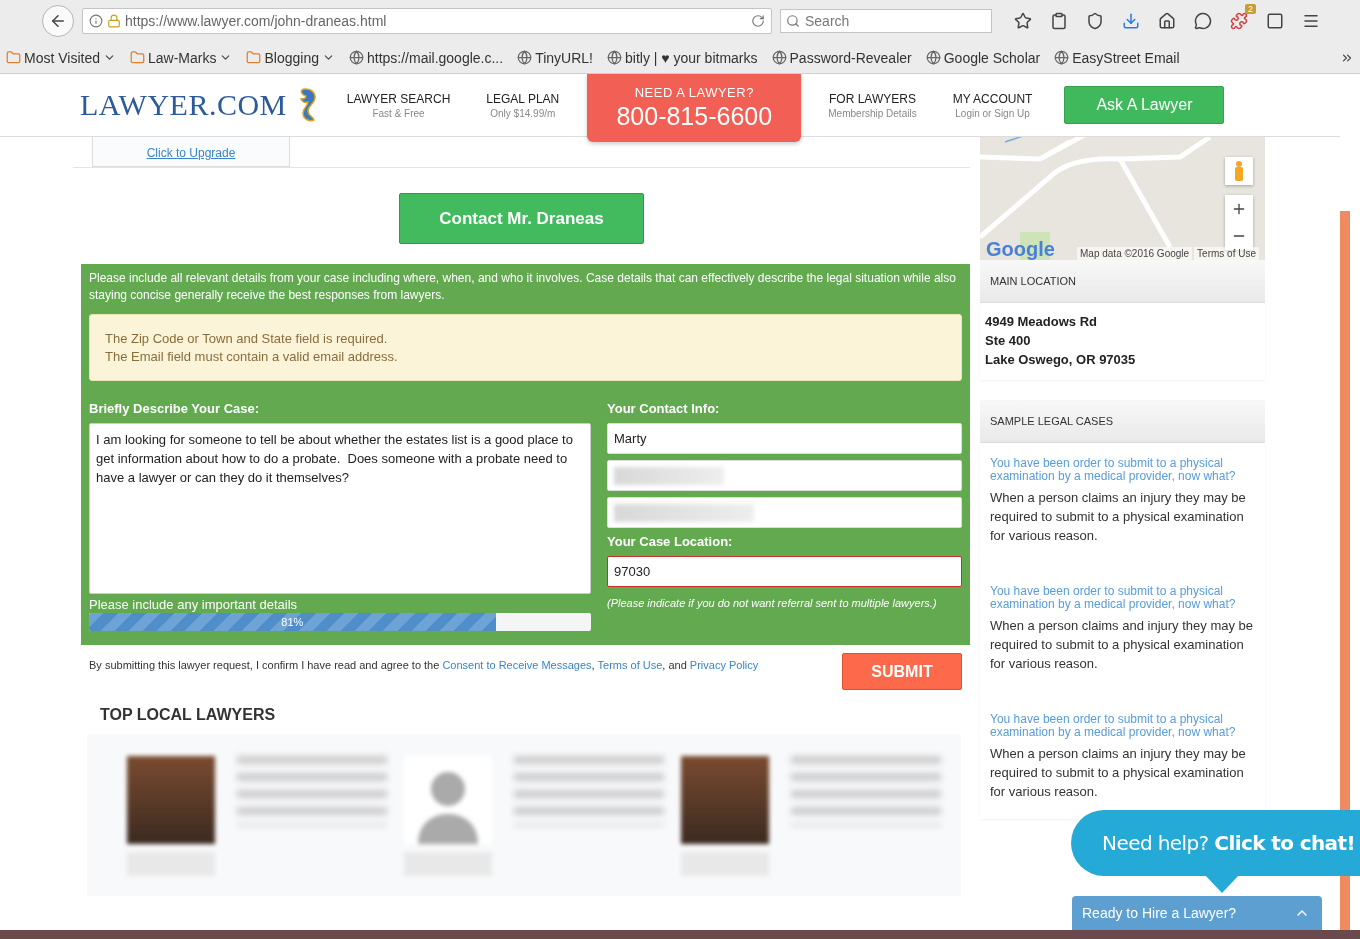 The image size is (1360, 939). What do you see at coordinates (772, 603) in the screenshot?
I see `field-note: (Please indicate if you do not want referral sent to multiple lawyers.)` at bounding box center [772, 603].